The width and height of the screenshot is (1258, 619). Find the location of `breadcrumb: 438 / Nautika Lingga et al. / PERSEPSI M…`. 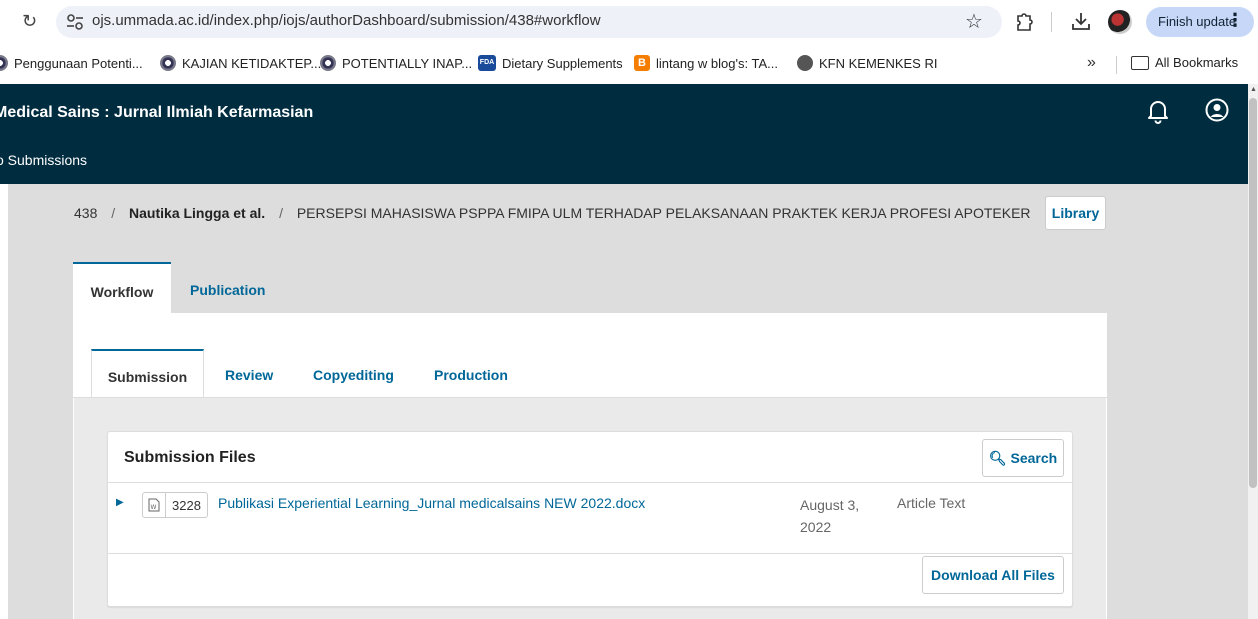

breadcrumb: 438 / Nautika Lingga et al. / PERSEPSI M… is located at coordinates (552, 213).